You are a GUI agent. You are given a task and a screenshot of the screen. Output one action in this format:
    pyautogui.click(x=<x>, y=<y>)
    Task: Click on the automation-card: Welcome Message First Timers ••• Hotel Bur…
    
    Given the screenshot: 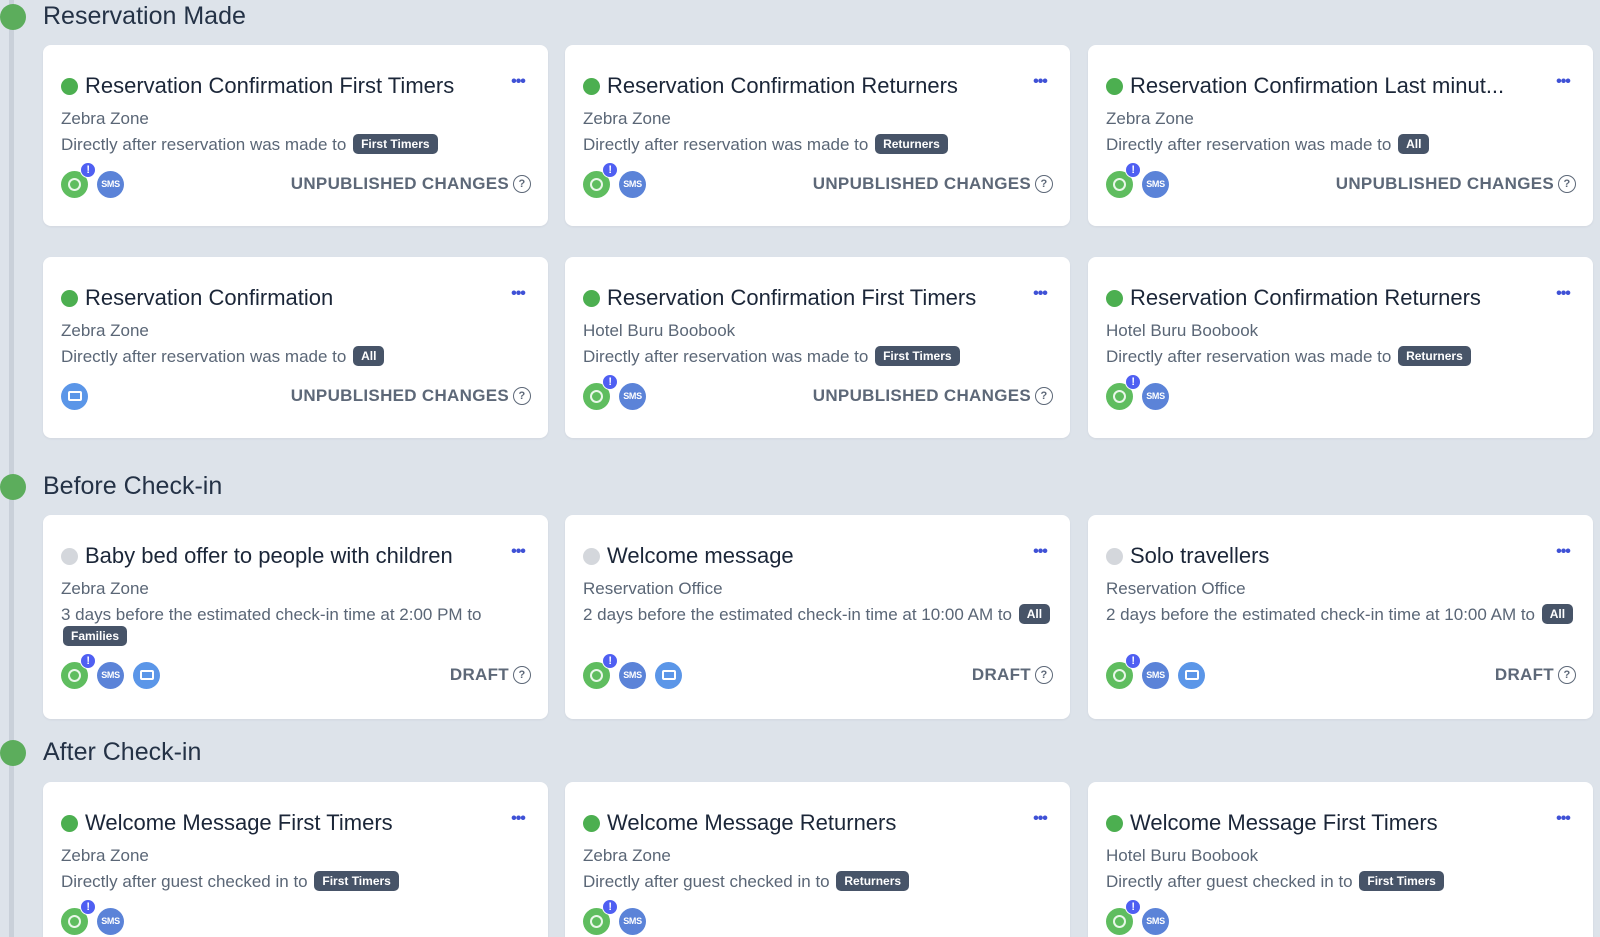 What is the action you would take?
    pyautogui.click(x=1340, y=859)
    